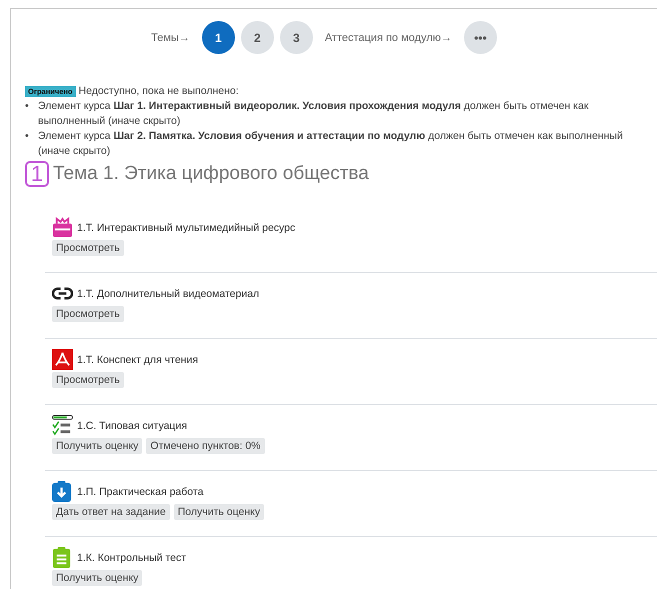  I want to click on activity-button: Дать ответ на задание, so click(111, 512).